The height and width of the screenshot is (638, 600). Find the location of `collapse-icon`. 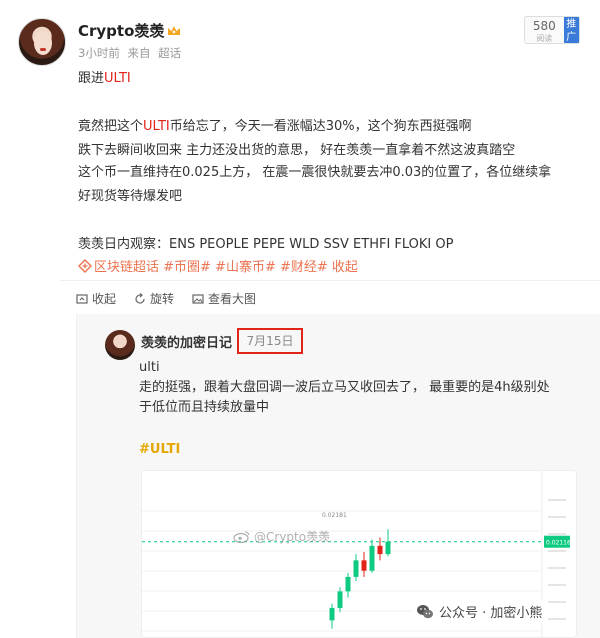

collapse-icon is located at coordinates (82, 298).